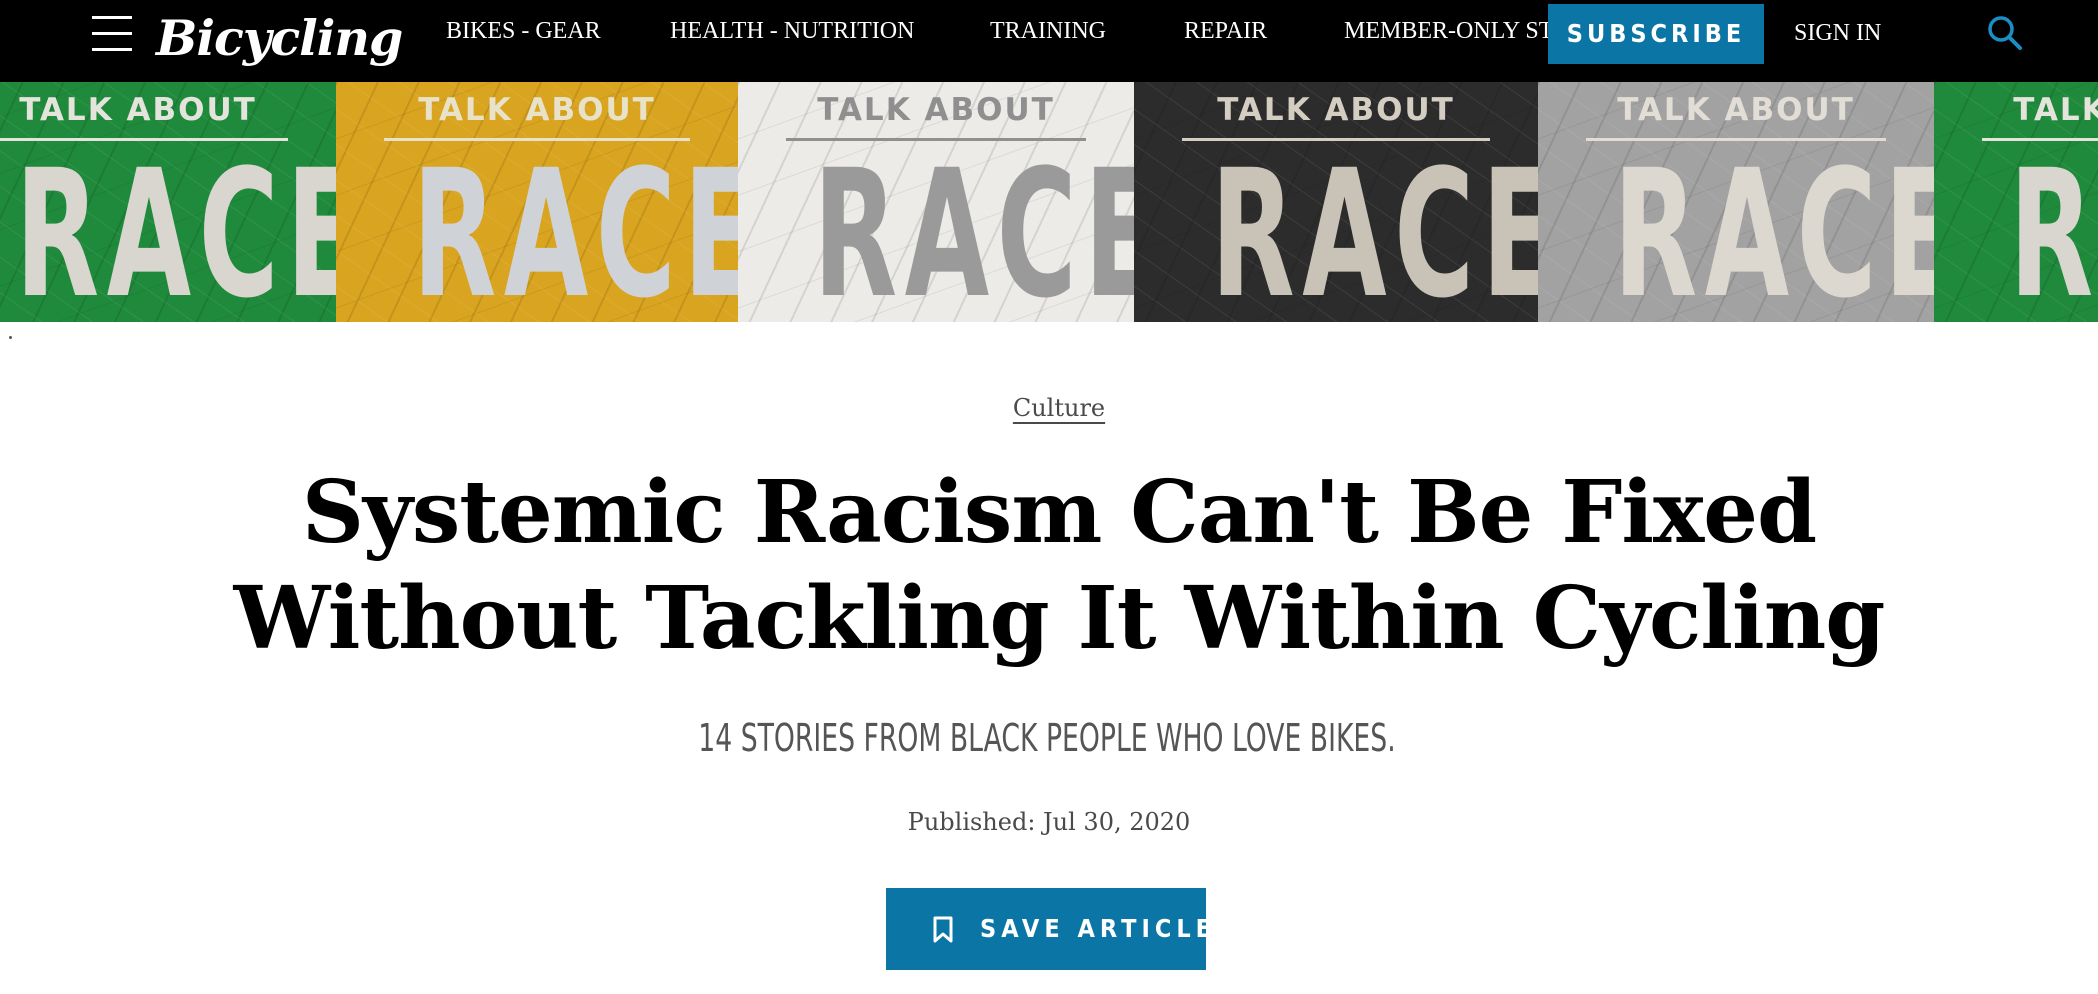  I want to click on save-article-button: SAVE ARTICLE, so click(1048, 929).